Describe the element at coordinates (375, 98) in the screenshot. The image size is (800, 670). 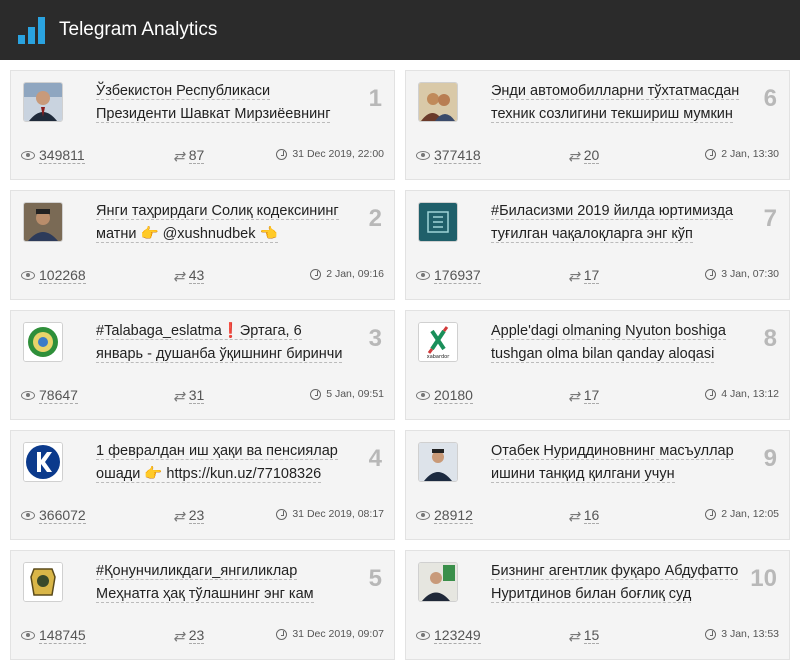
I see `post-rank: 1` at that location.